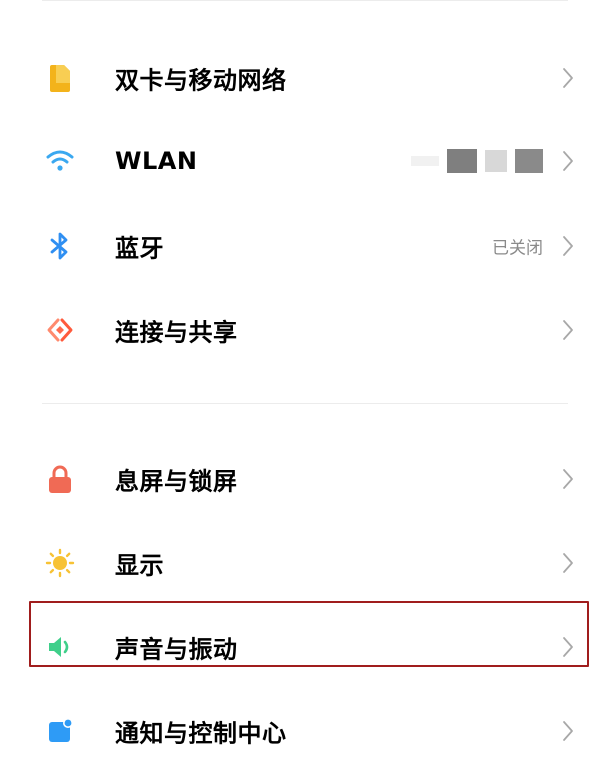 The image size is (601, 773). I want to click on bluetooth-status: 已关闭, so click(517, 248).